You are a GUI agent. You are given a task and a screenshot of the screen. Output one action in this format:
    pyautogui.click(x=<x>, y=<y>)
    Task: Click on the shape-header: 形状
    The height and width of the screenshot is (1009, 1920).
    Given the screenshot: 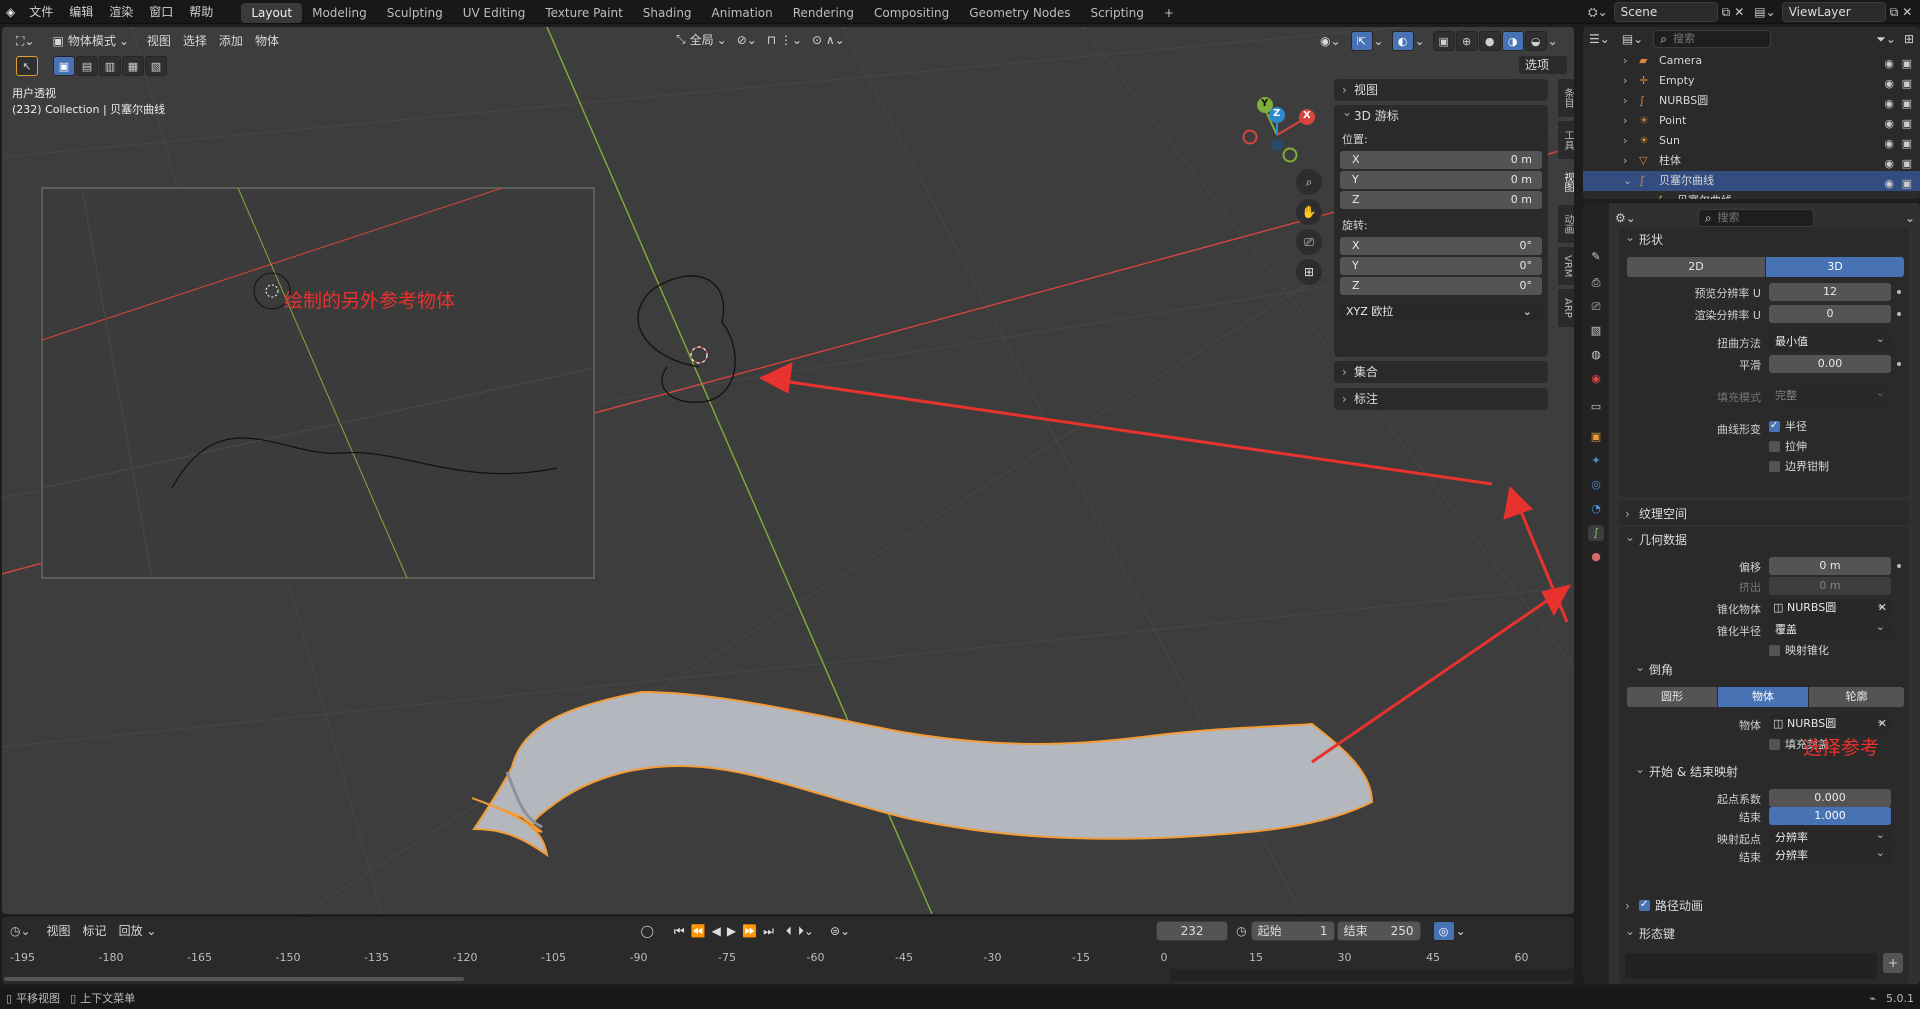 What is the action you would take?
    pyautogui.click(x=1764, y=238)
    